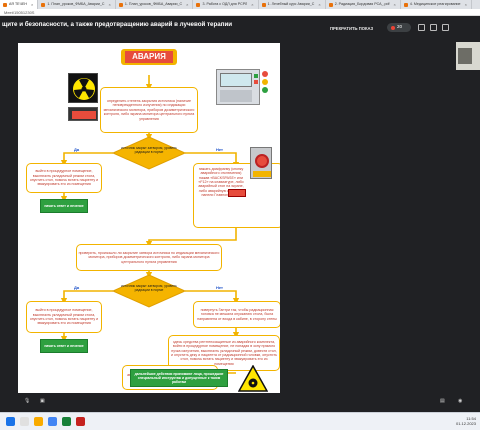 Image resolution: width=480 pixels, height=430 pixels. Describe the element at coordinates (38, 421) in the screenshot. I see `file-explorer-icon` at that location.